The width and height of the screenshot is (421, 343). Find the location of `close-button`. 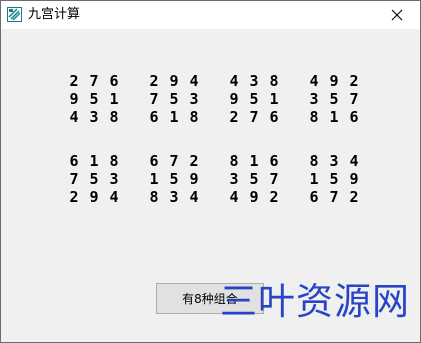

close-button is located at coordinates (397, 15).